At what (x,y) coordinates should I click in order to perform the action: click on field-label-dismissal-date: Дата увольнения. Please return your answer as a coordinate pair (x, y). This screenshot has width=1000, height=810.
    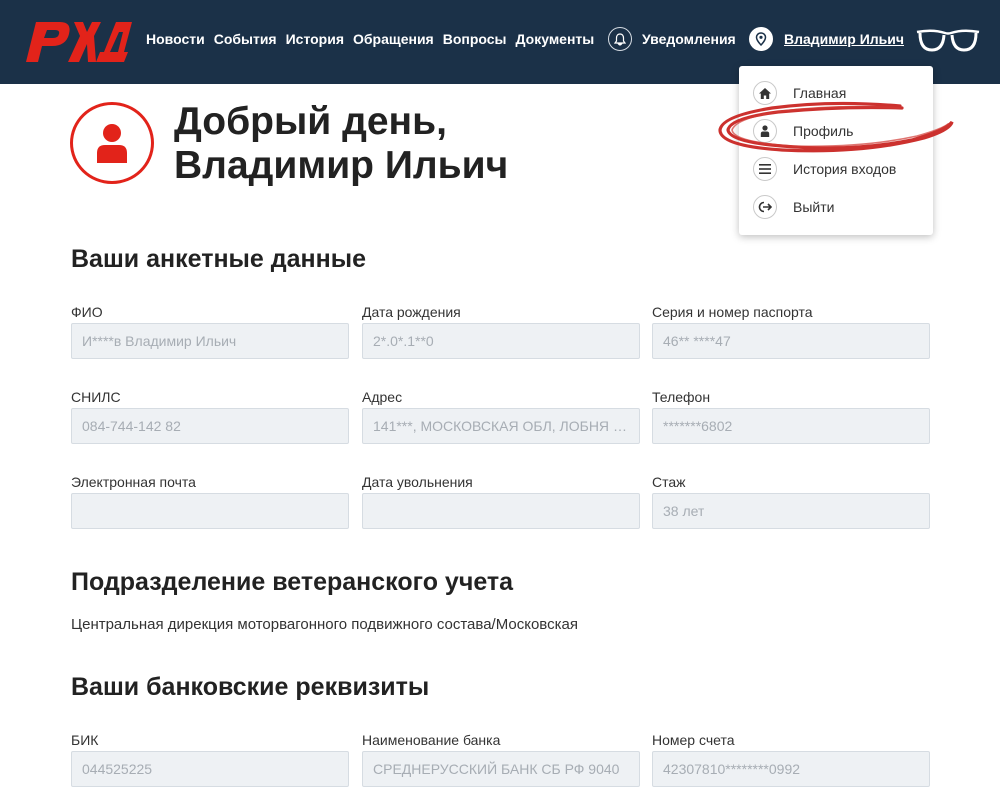
    Looking at the image, I should click on (417, 482).